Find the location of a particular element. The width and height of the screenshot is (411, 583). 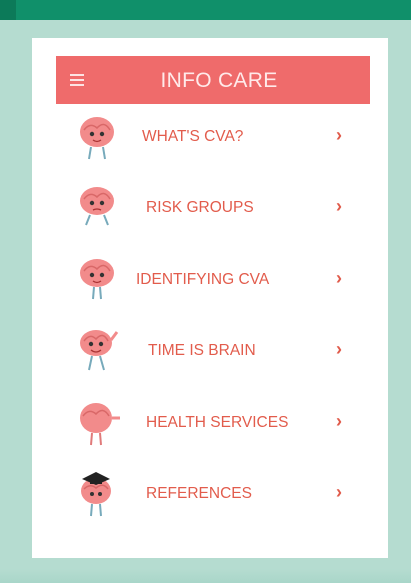

menu-item-health-services: HEALTH SERVICES › is located at coordinates (213, 425).